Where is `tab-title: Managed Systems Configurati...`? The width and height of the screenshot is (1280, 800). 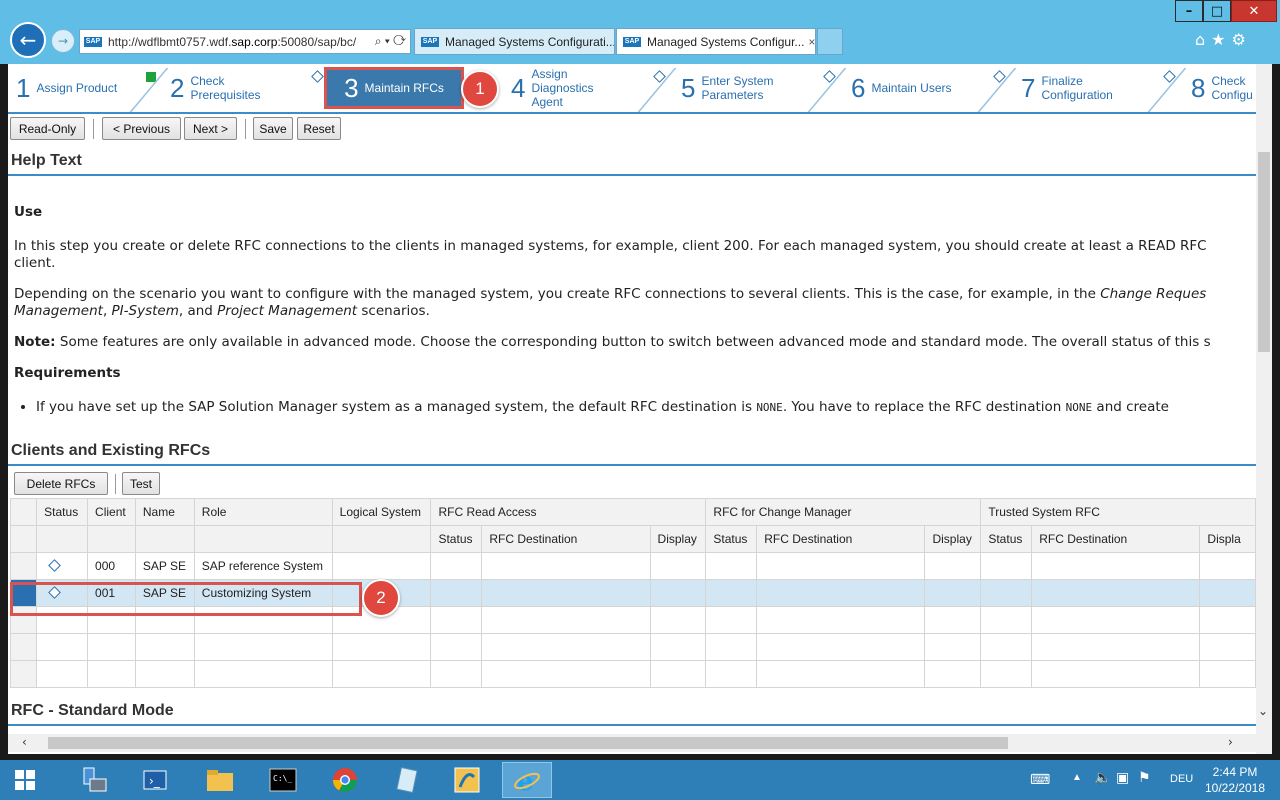 tab-title: Managed Systems Configurati... is located at coordinates (530, 41).